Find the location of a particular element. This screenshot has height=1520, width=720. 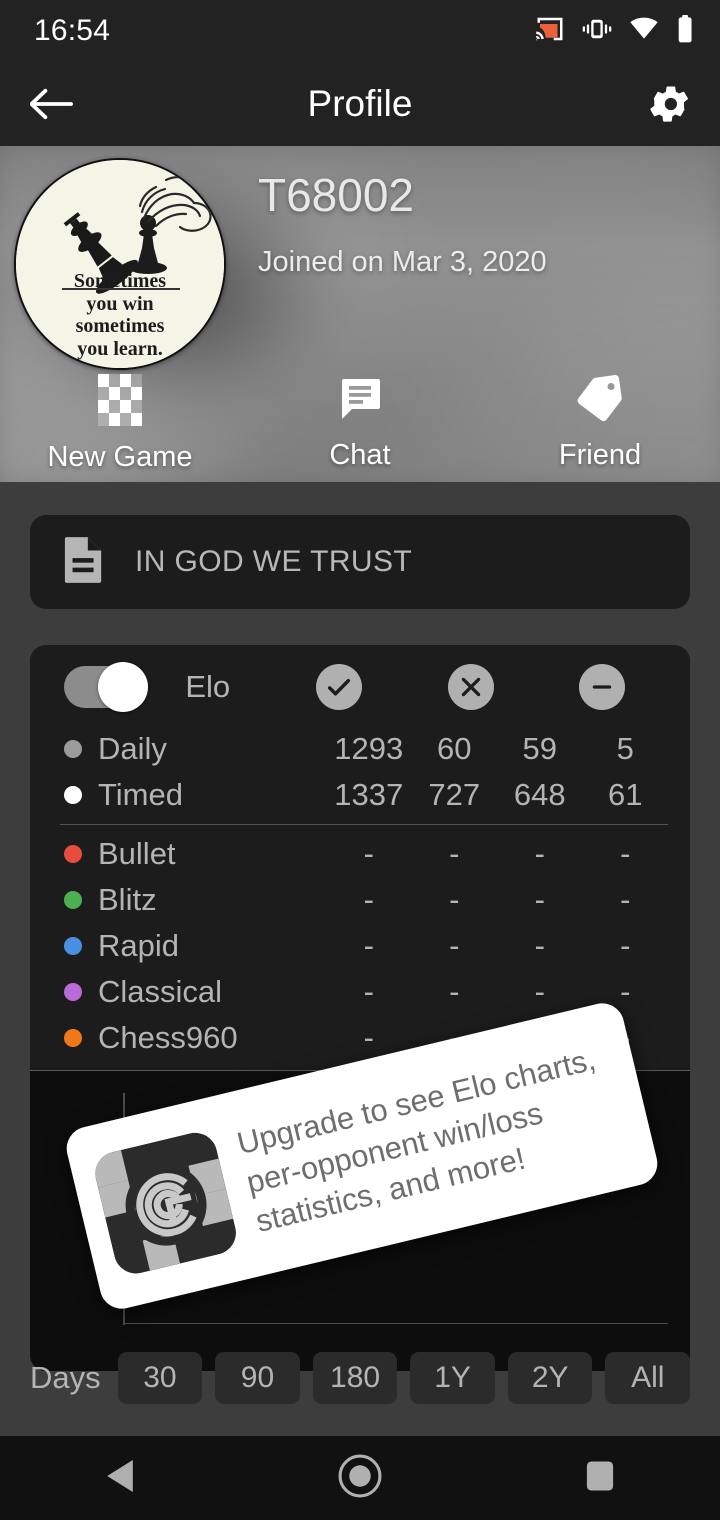

stats-header: Elo is located at coordinates (360, 687).